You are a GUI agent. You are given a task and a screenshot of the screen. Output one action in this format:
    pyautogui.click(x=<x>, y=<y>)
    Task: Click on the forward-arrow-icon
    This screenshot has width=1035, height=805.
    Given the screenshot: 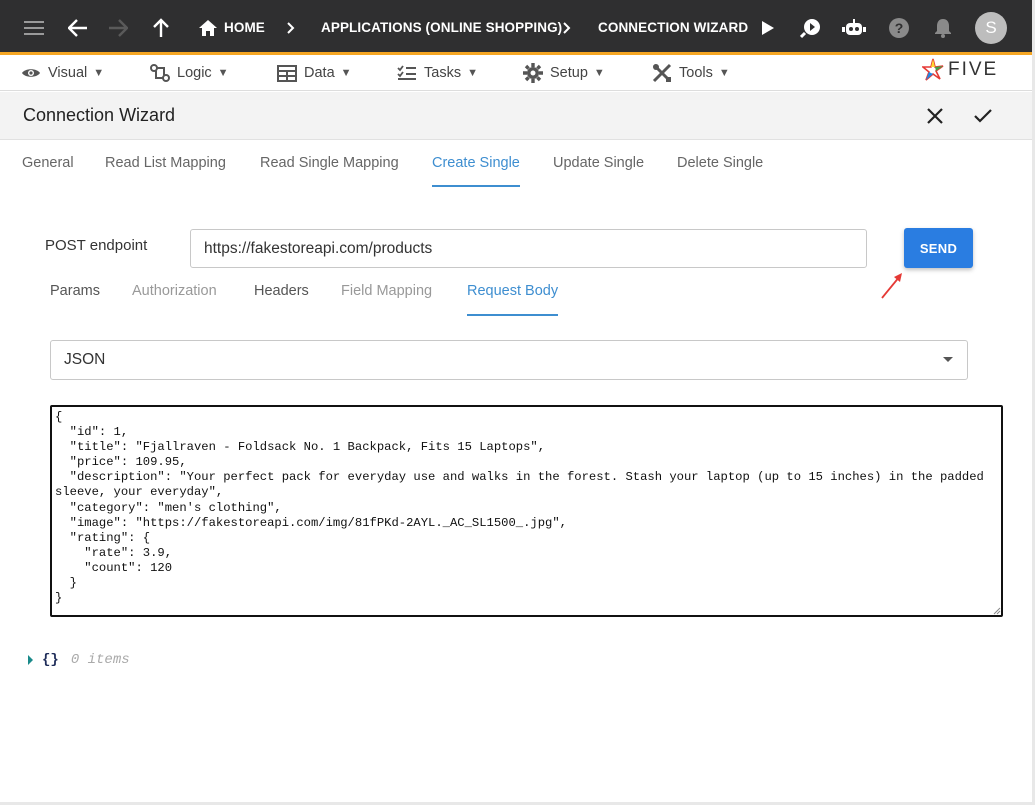 What is the action you would take?
    pyautogui.click(x=118, y=27)
    